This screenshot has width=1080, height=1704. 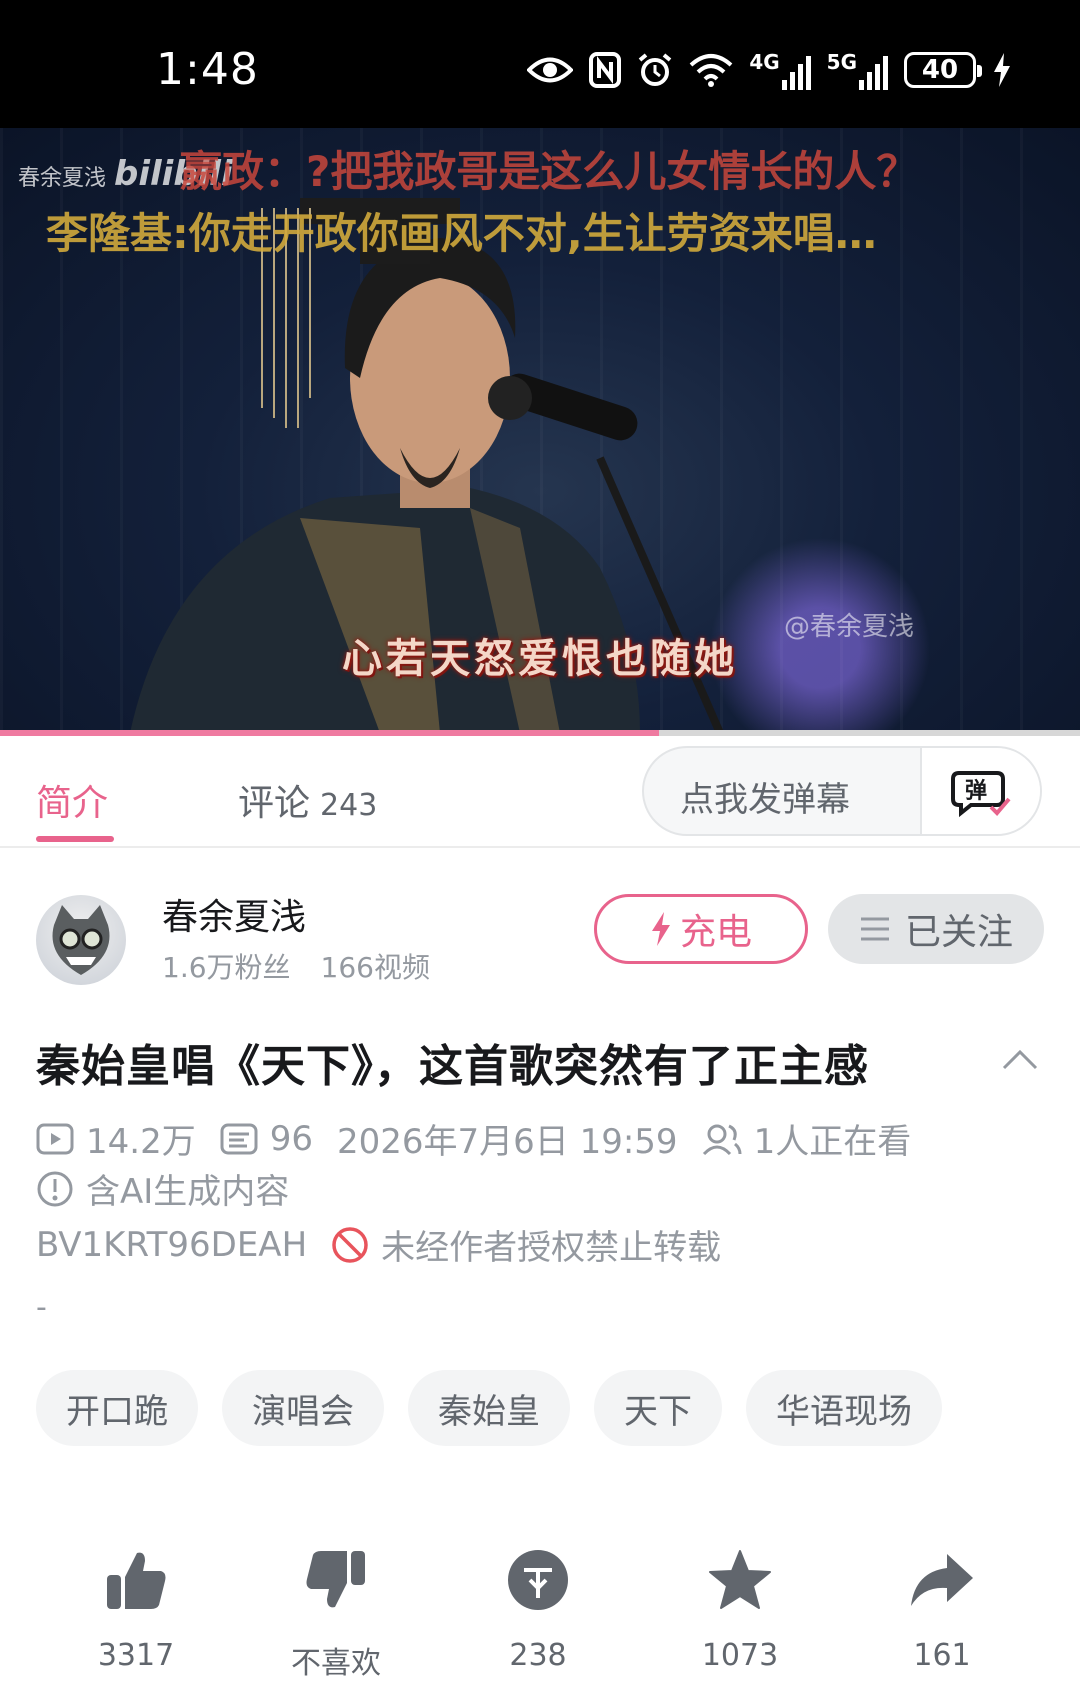 I want to click on like-count: 3317, so click(x=136, y=1655).